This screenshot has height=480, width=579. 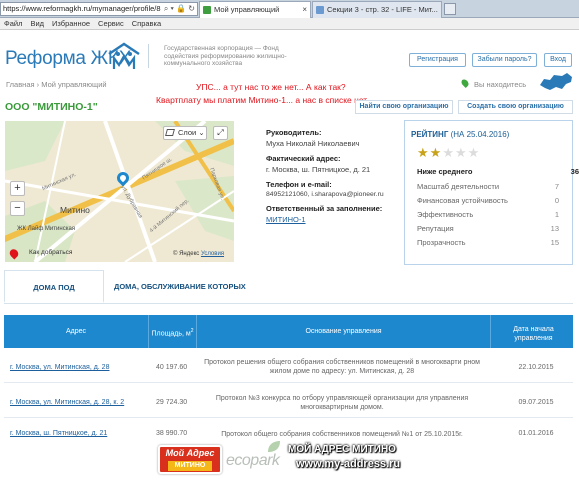 What do you see at coordinates (289, 24) in the screenshot?
I see `browser-menu-bar: Файл Вид Избранное Сервис Справка` at bounding box center [289, 24].